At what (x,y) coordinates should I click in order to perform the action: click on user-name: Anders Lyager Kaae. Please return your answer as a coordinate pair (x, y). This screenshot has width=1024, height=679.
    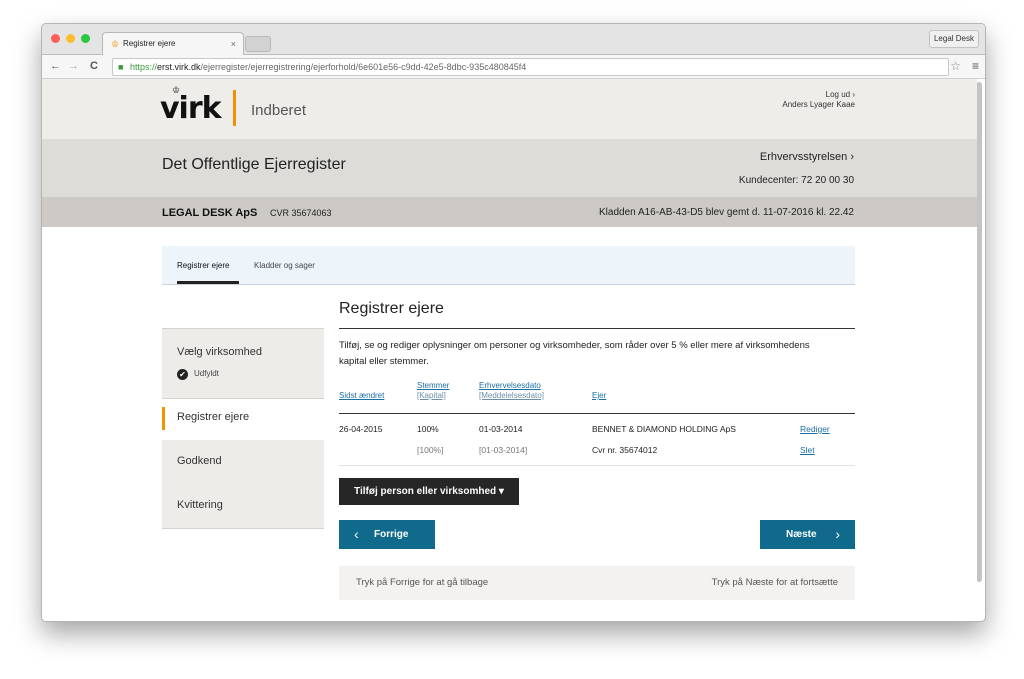
    Looking at the image, I should click on (818, 104).